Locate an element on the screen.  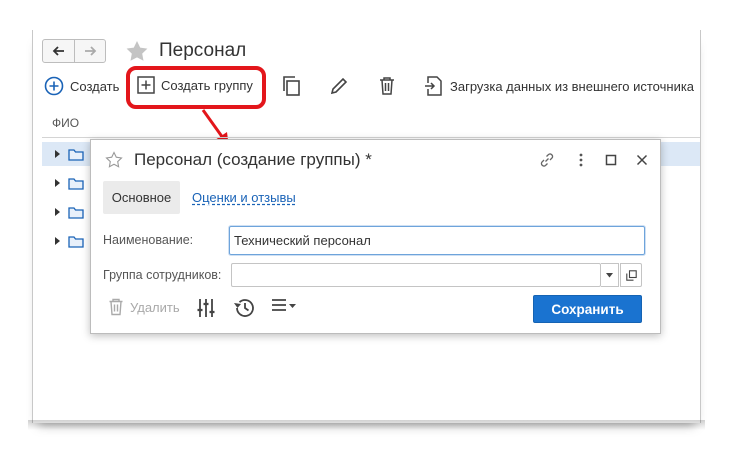
arrow-right-icon is located at coordinates (91, 51).